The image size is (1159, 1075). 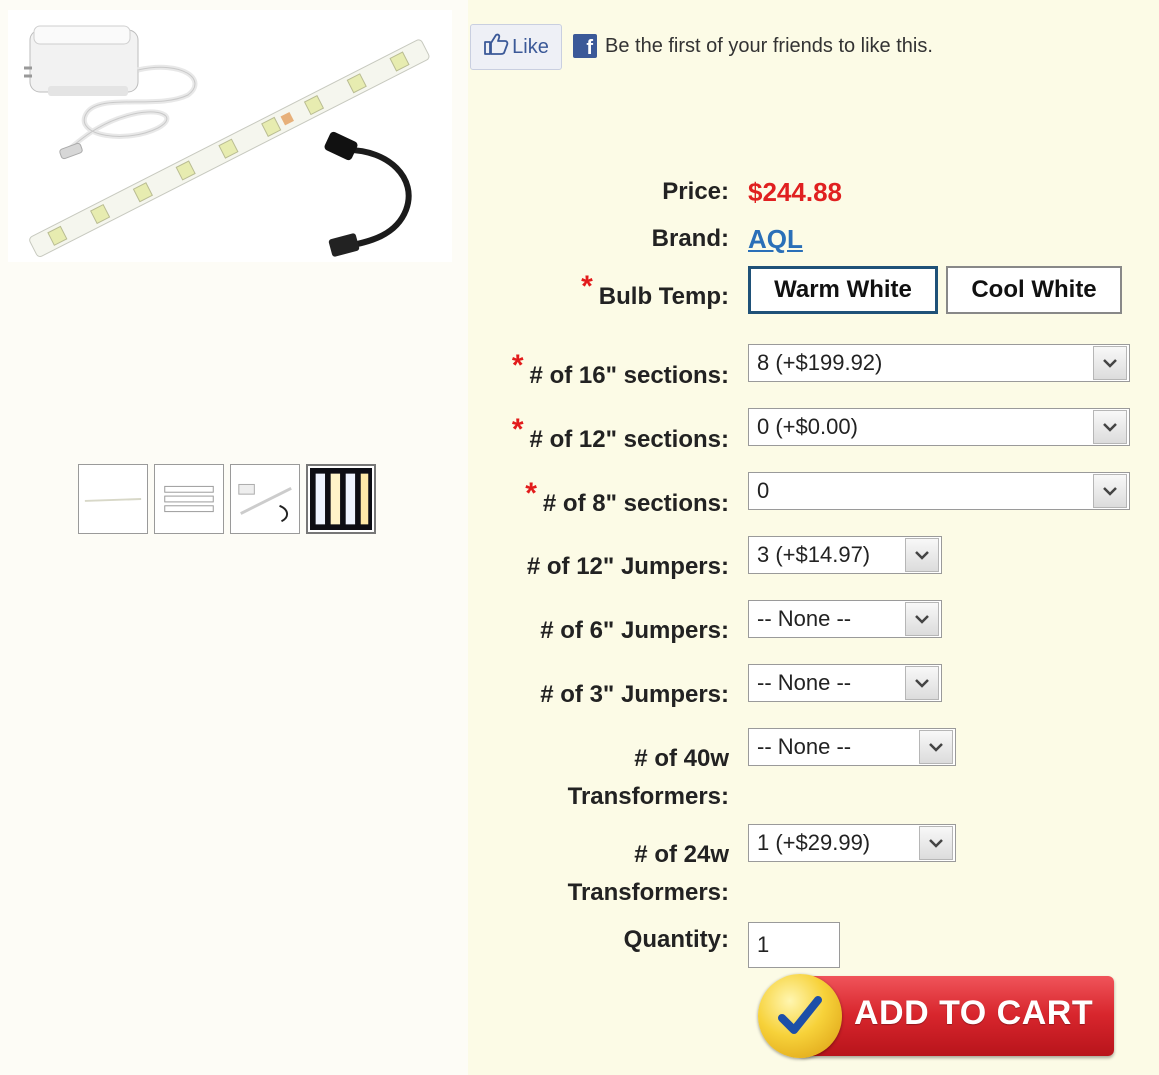 I want to click on jumpers-12-select: 3 (+$14.97), so click(x=845, y=555).